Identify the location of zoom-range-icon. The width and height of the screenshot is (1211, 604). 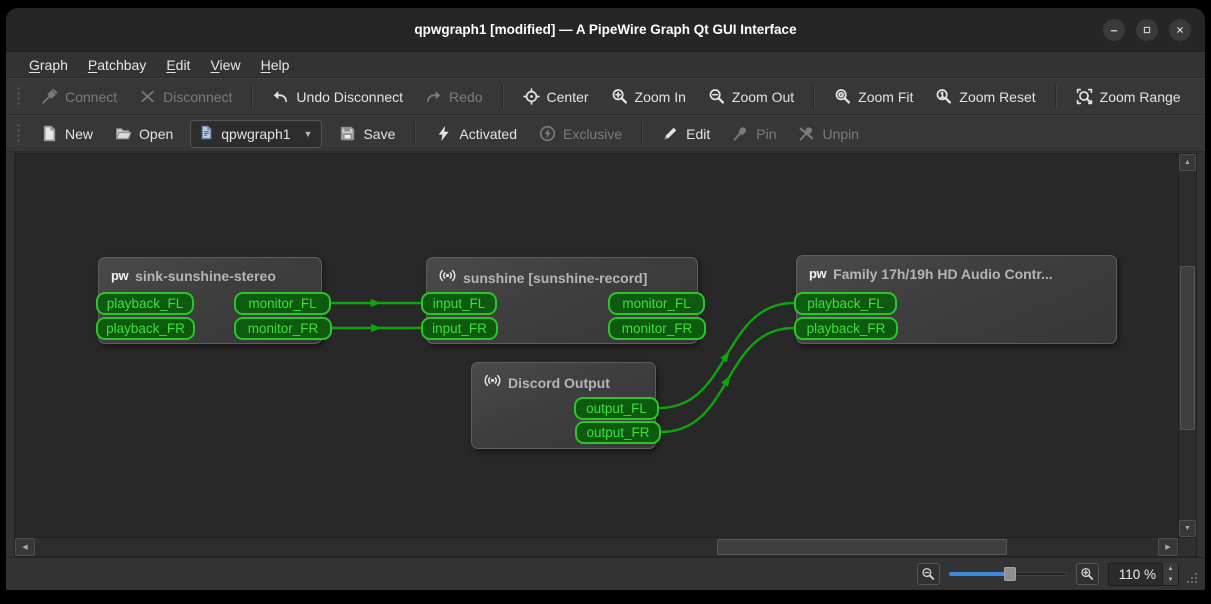
(1084, 96).